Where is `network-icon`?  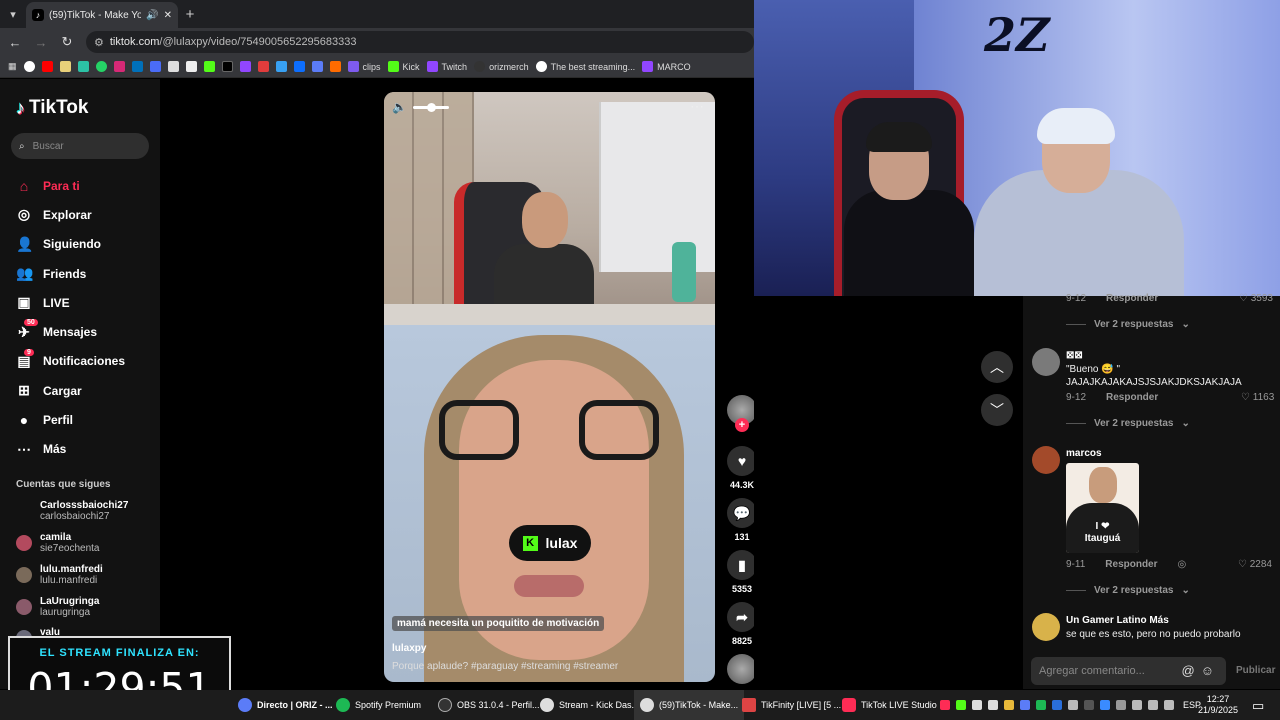
network-icon is located at coordinates (1137, 705).